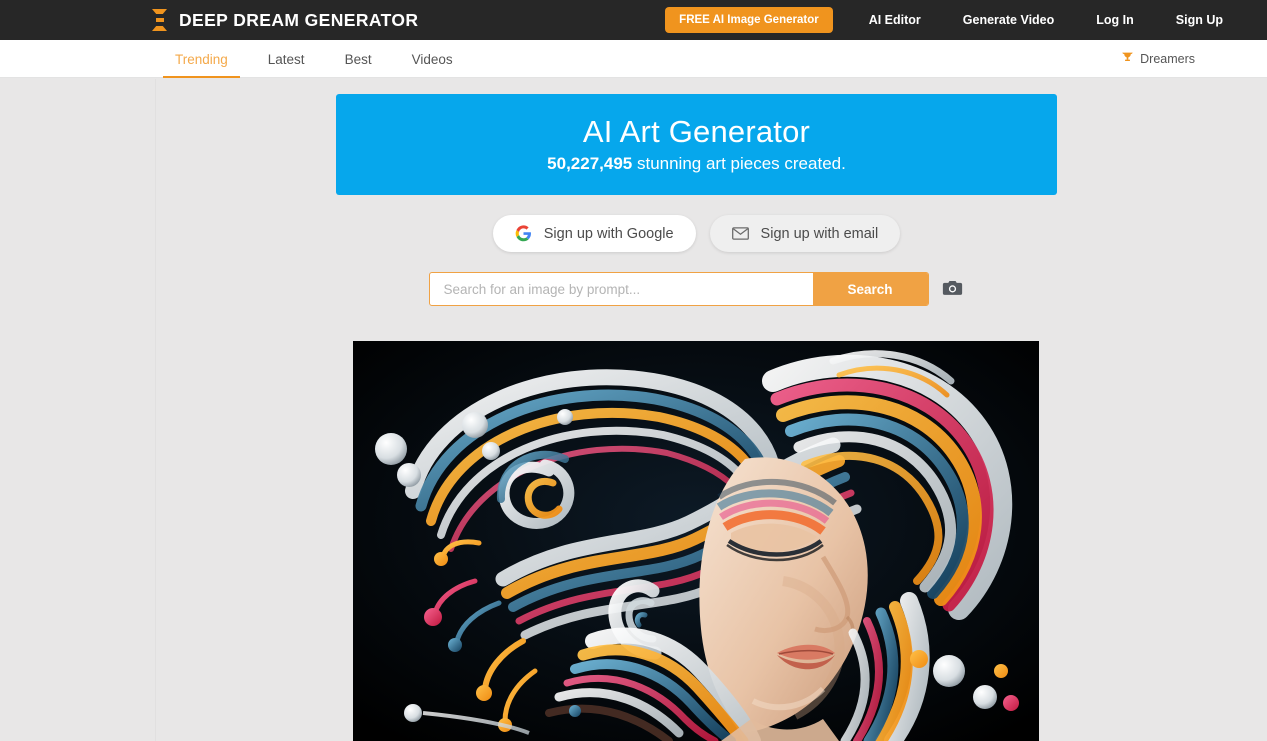 The height and width of the screenshot is (741, 1267). I want to click on camera-search-button, so click(953, 289).